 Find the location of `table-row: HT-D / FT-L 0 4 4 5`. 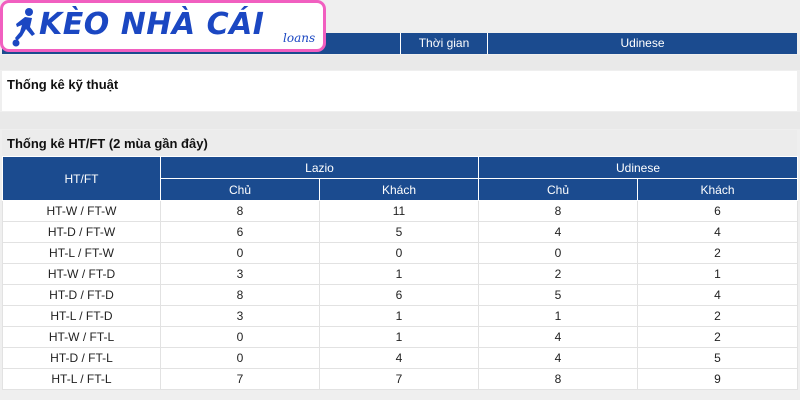

table-row: HT-D / FT-L 0 4 4 5 is located at coordinates (400, 358).